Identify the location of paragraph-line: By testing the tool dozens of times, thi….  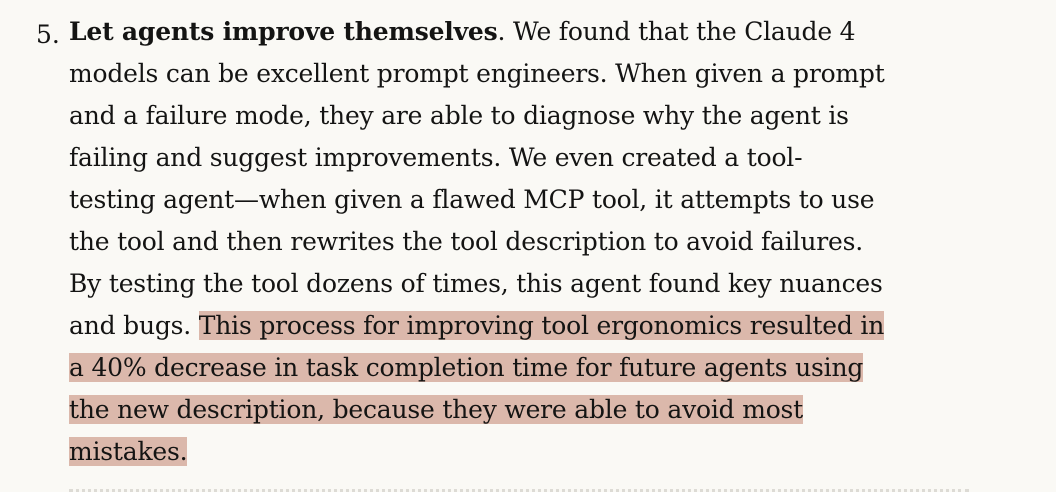
(476, 284).